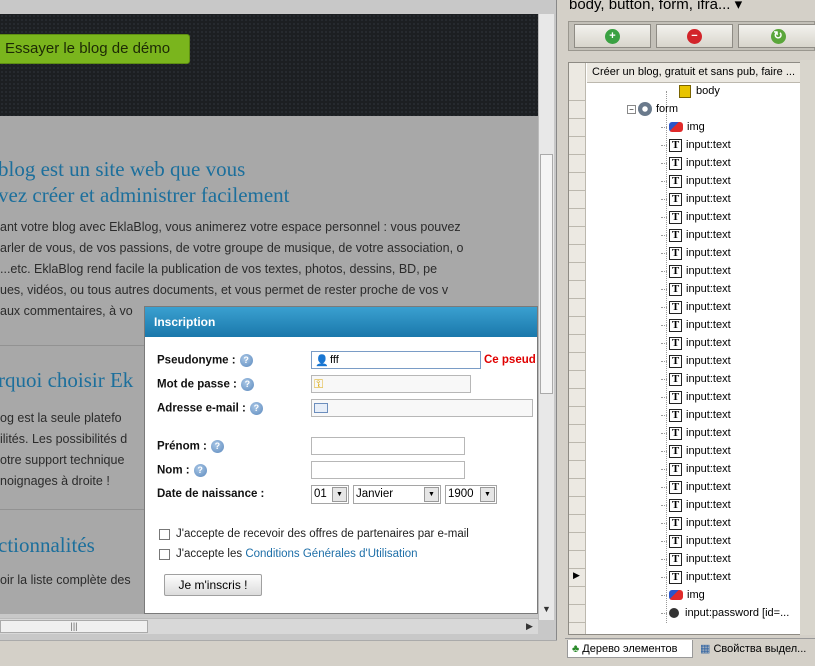 Image resolution: width=815 pixels, height=666 pixels. I want to click on name-input, so click(388, 470).